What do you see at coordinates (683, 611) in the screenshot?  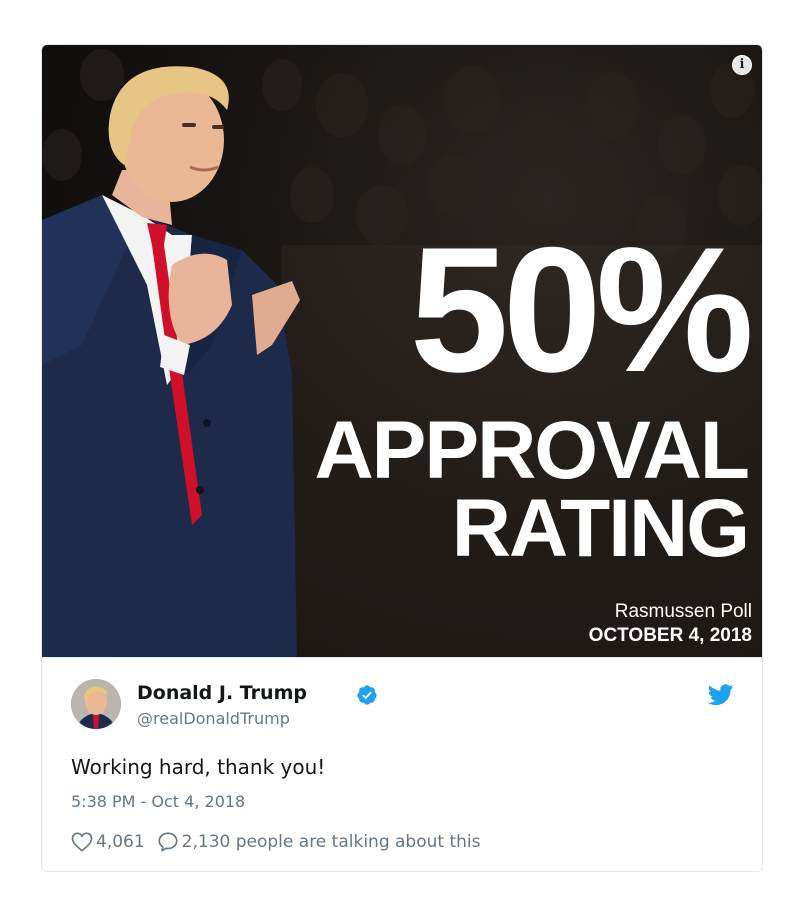 I see `poll-source: Rasmussen Poll` at bounding box center [683, 611].